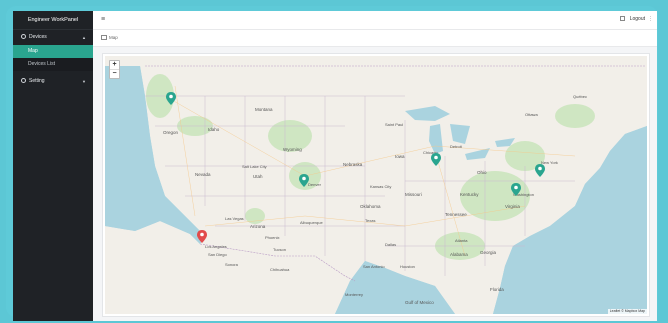  I want to click on breadcrumb: Map, so click(375, 38).